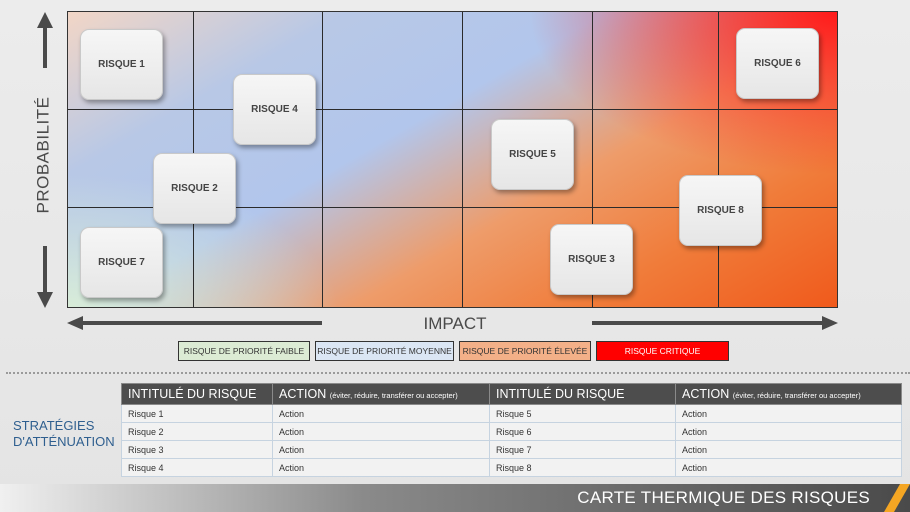  Describe the element at coordinates (455, 323) in the screenshot. I see `x-axis-label: IMPACT` at that location.